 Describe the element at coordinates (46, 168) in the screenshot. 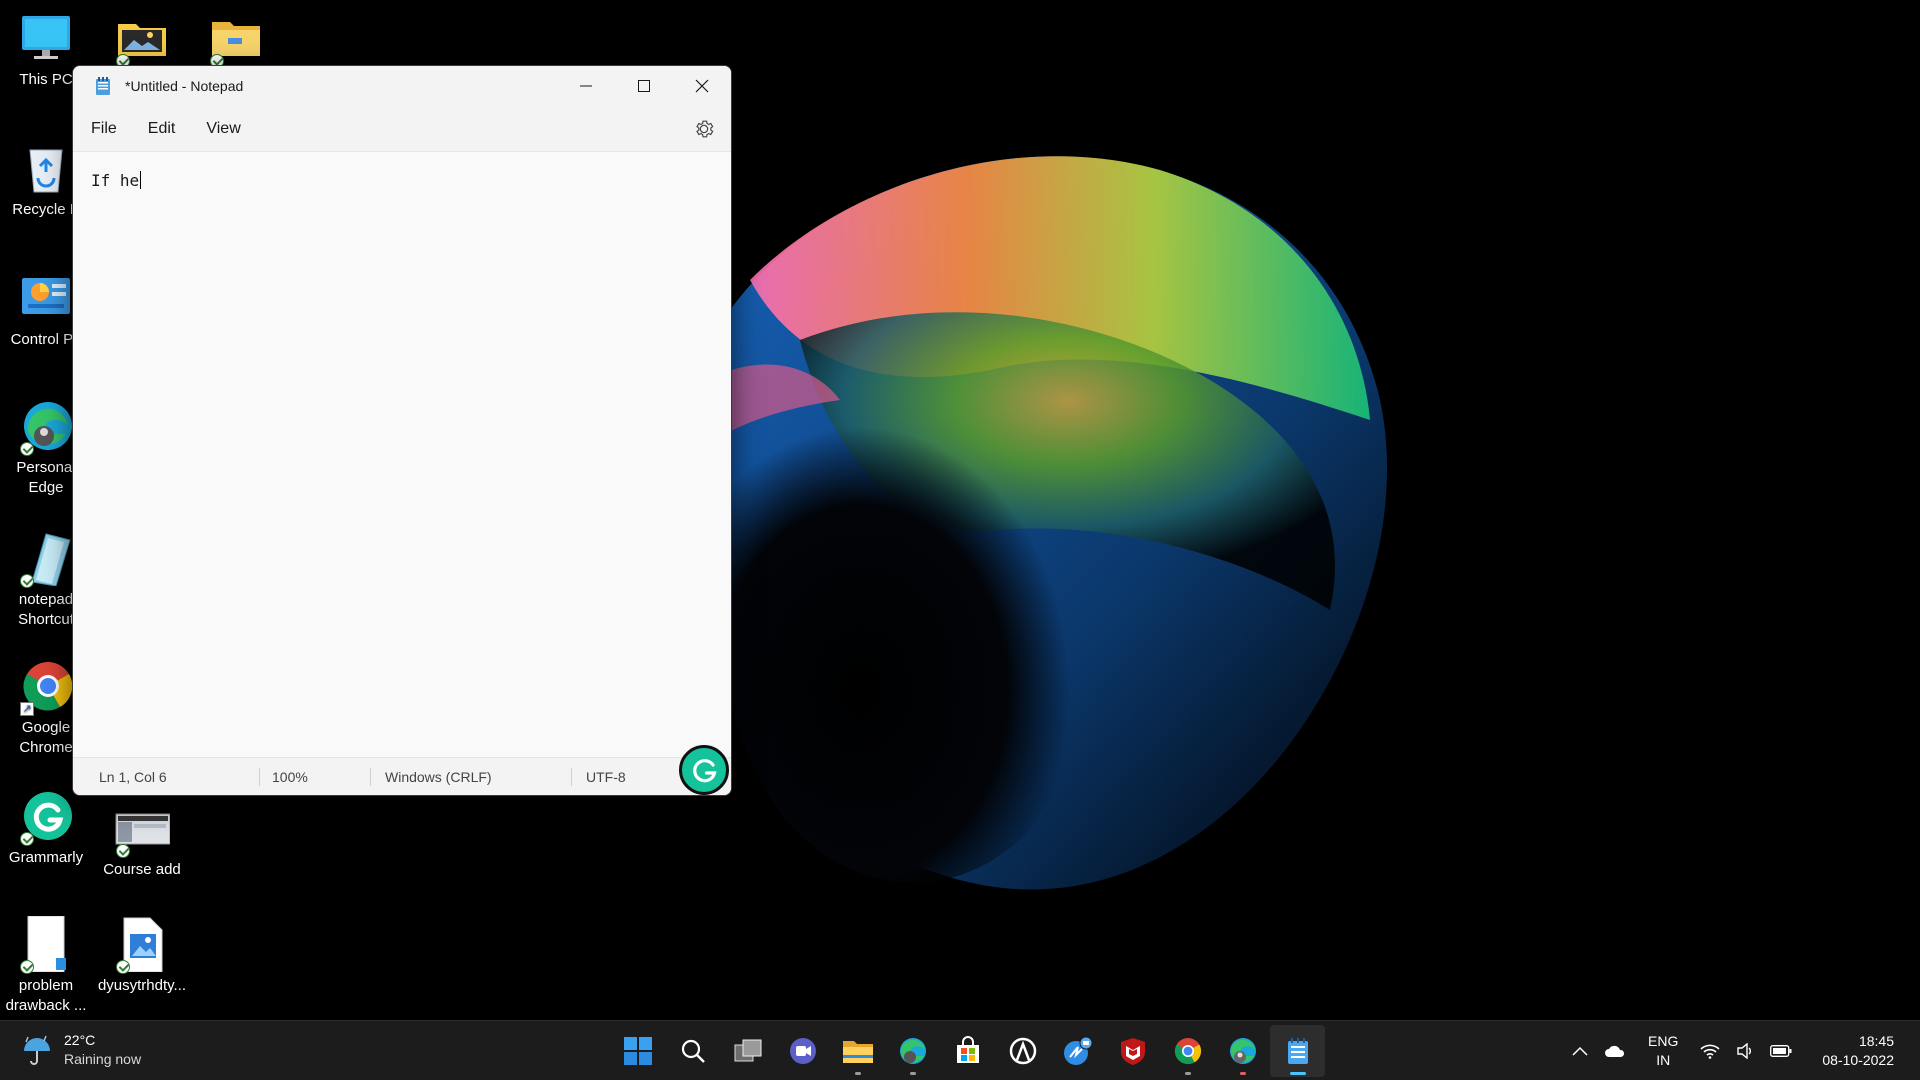

I see `recycle-bin-icon` at that location.